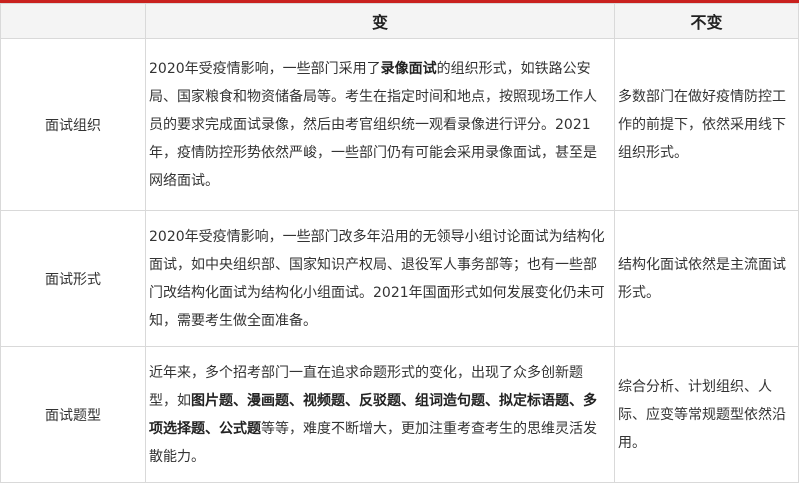  What do you see at coordinates (706, 414) in the screenshot?
I see `unchanged-cell: 综合分析、计划组织、人际、应变等常规题型依然沿用。` at bounding box center [706, 414].